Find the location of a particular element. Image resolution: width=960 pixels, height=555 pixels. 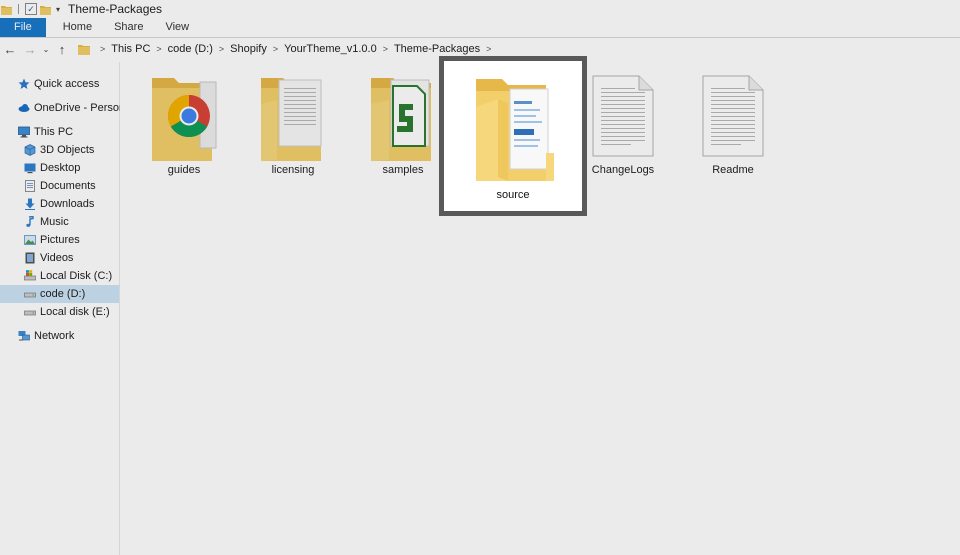

tab-view: View is located at coordinates (177, 27).